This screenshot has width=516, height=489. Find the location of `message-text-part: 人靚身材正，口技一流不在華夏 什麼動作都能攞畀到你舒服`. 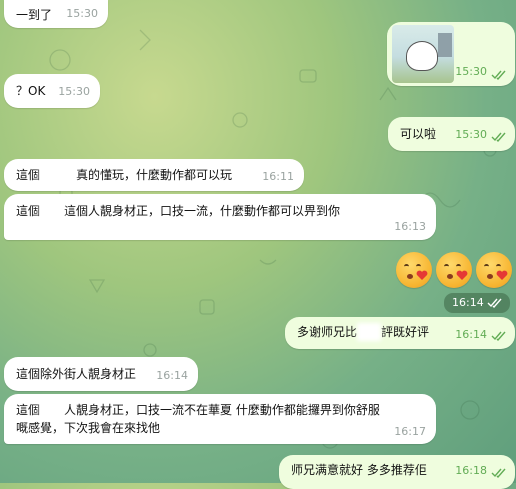

message-text-part: 人靚身材正，口技一流不在華夏 什麼動作都能攞畀到你舒服 is located at coordinates (222, 410).